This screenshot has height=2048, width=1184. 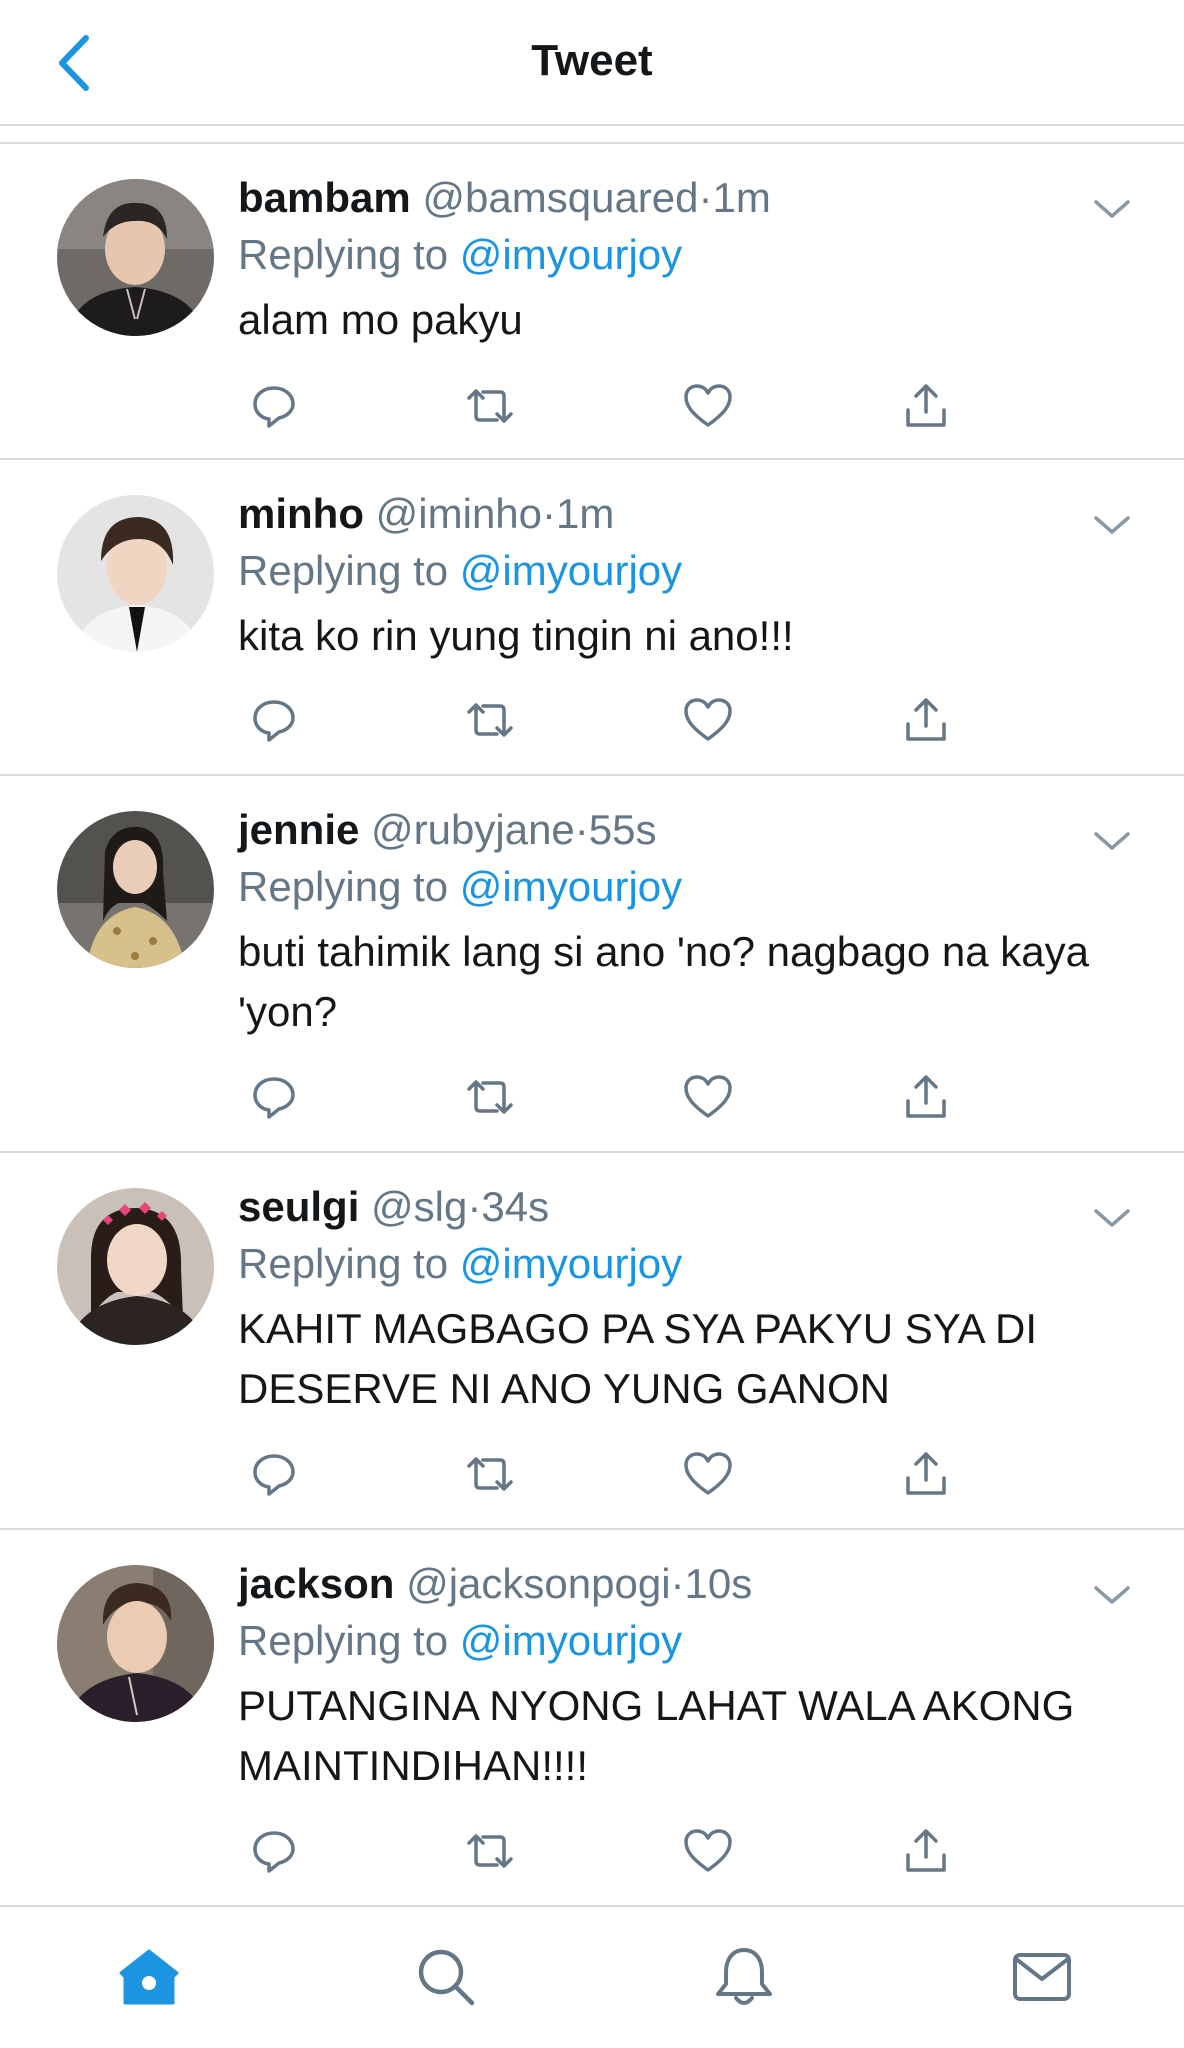 What do you see at coordinates (671, 830) in the screenshot?
I see `tweet-meta: jennie @rubyjane·55s` at bounding box center [671, 830].